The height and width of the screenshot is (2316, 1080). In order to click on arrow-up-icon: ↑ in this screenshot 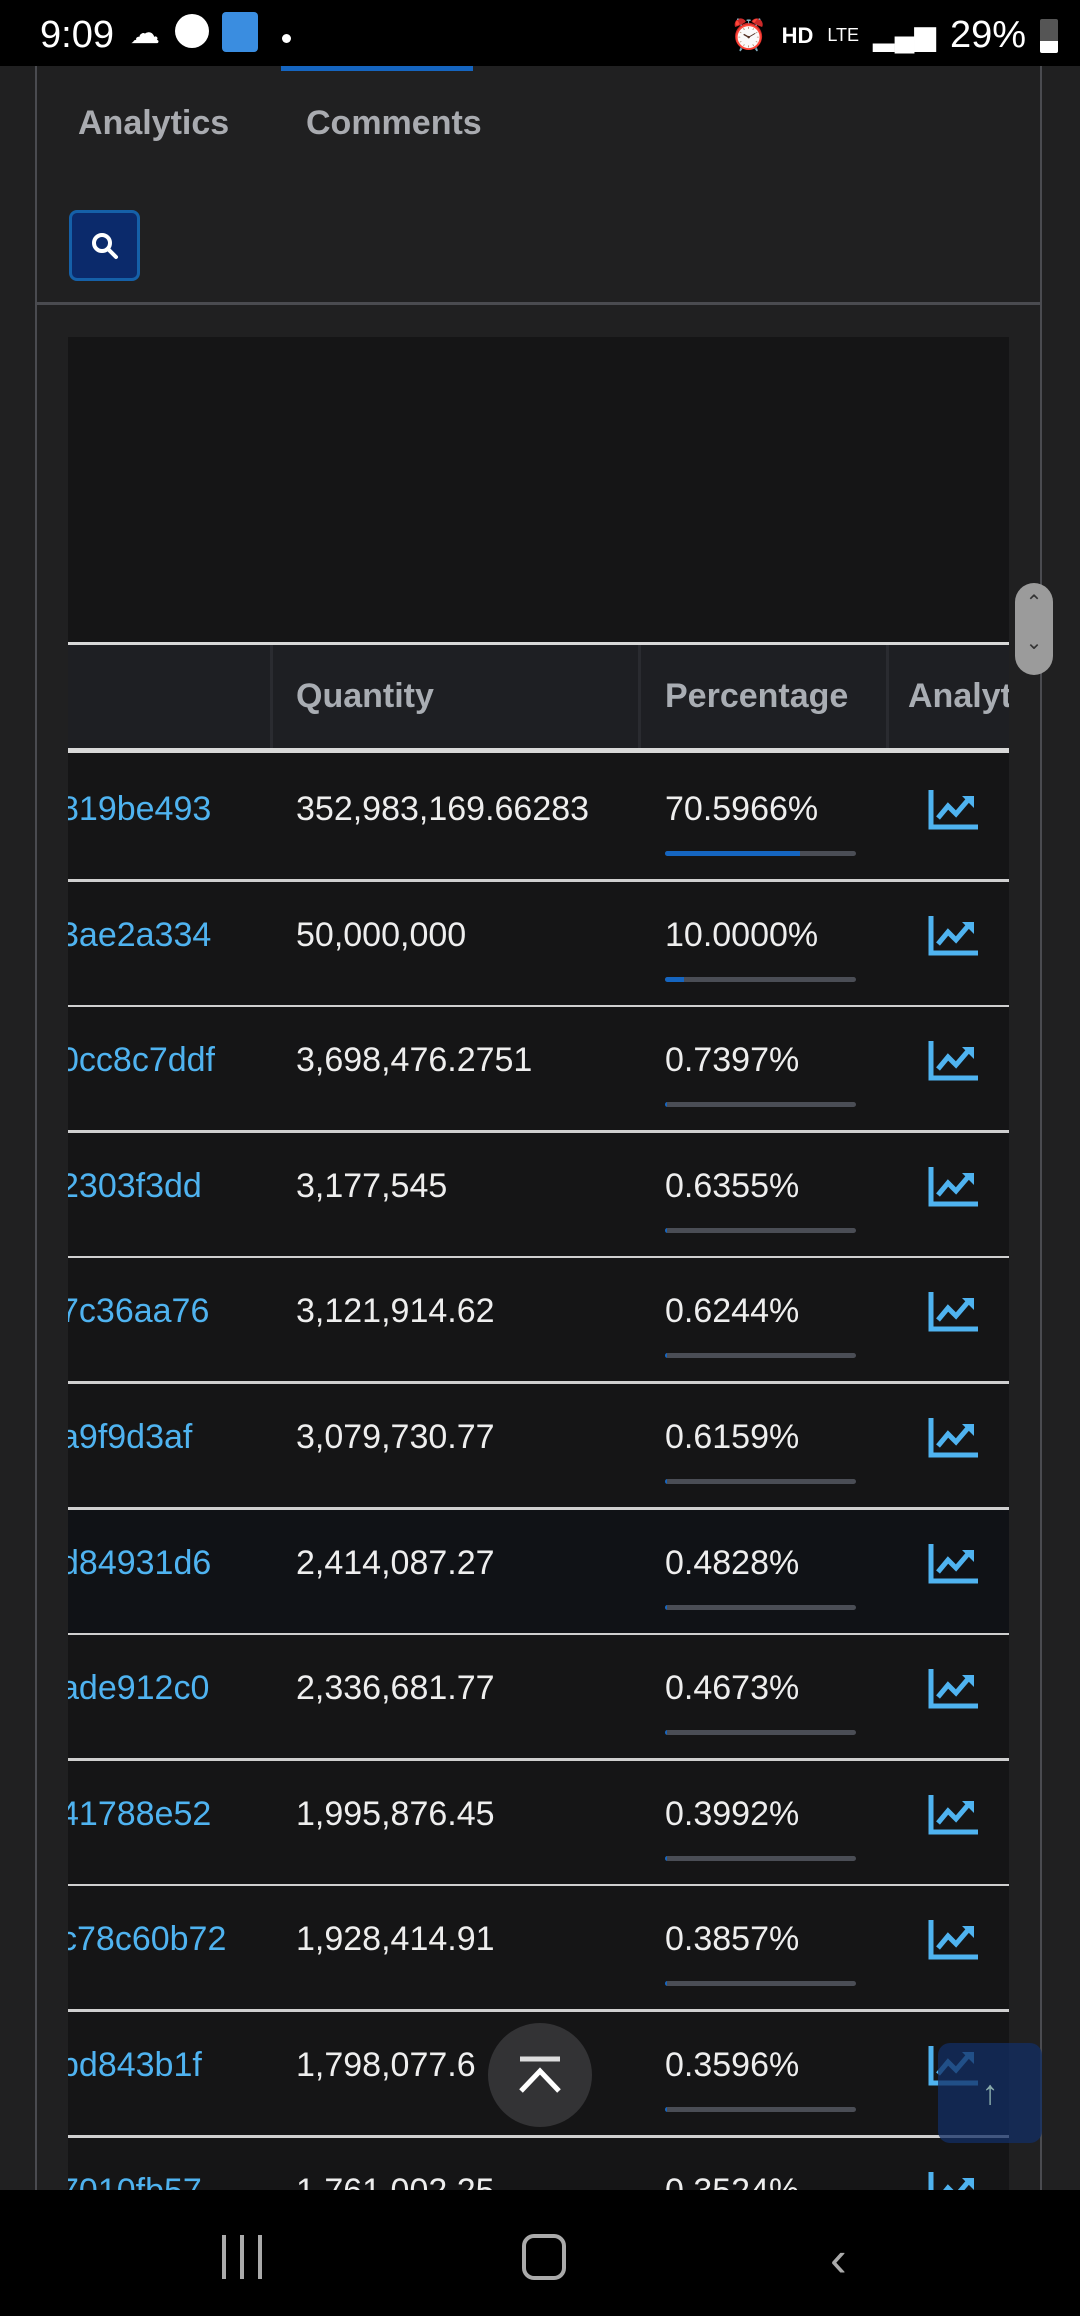, I will do `click(990, 2092)`.